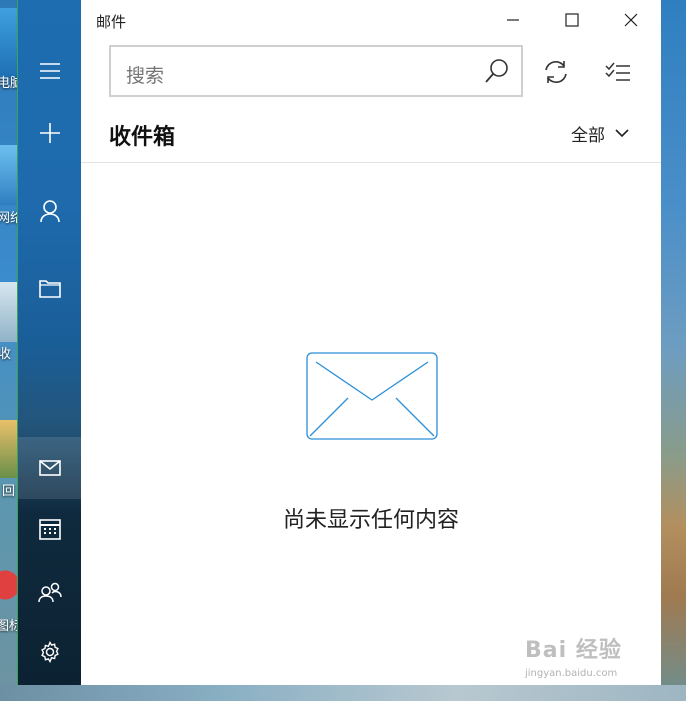 This screenshot has width=686, height=701. What do you see at coordinates (9, 83) in the screenshot?
I see `desktop-label: 电脑` at bounding box center [9, 83].